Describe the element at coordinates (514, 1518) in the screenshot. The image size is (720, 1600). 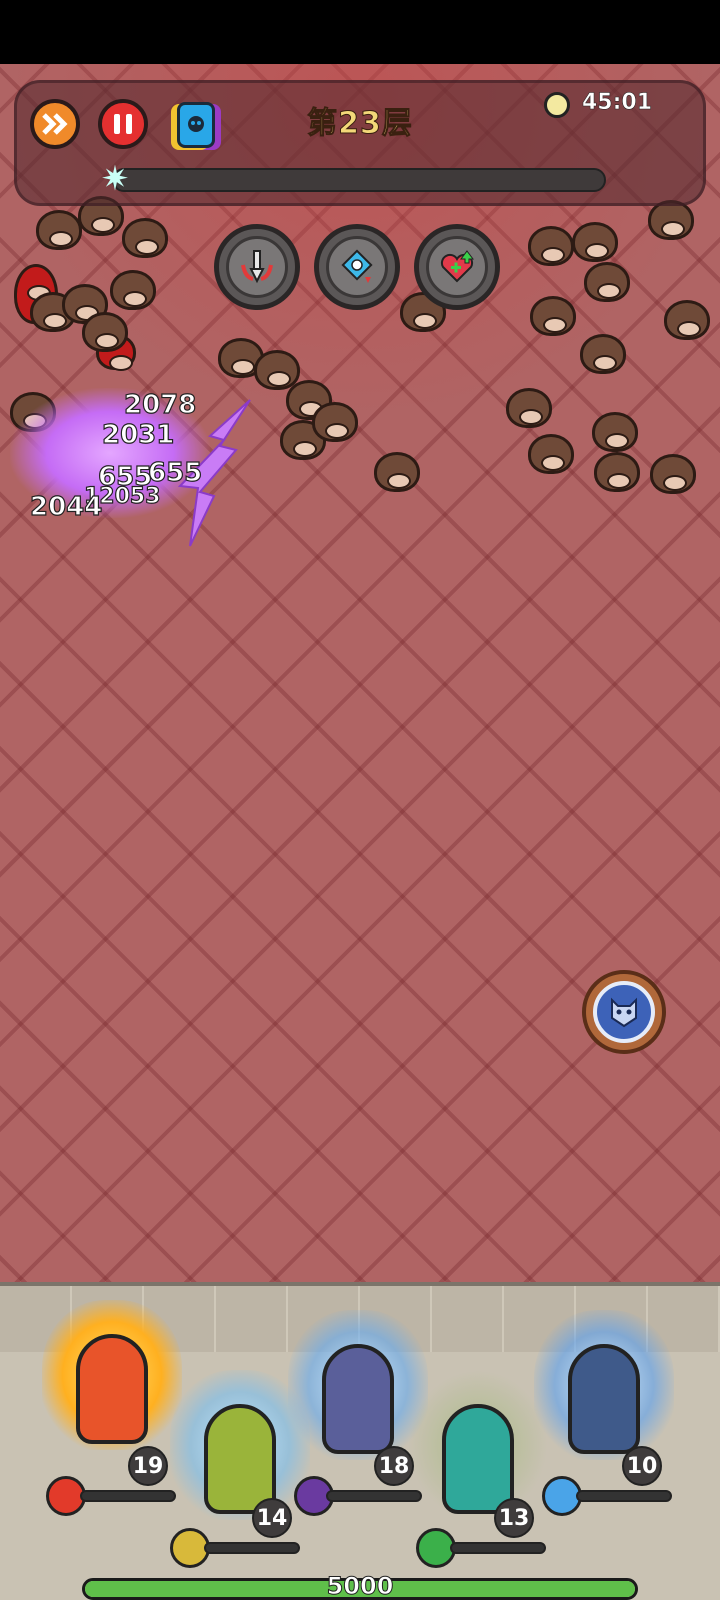
I see `hero-level-badge: 13` at that location.